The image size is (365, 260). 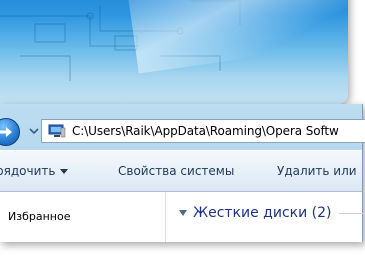 I want to click on hard-drives-group: Жесткие диски (2), so click(x=272, y=213).